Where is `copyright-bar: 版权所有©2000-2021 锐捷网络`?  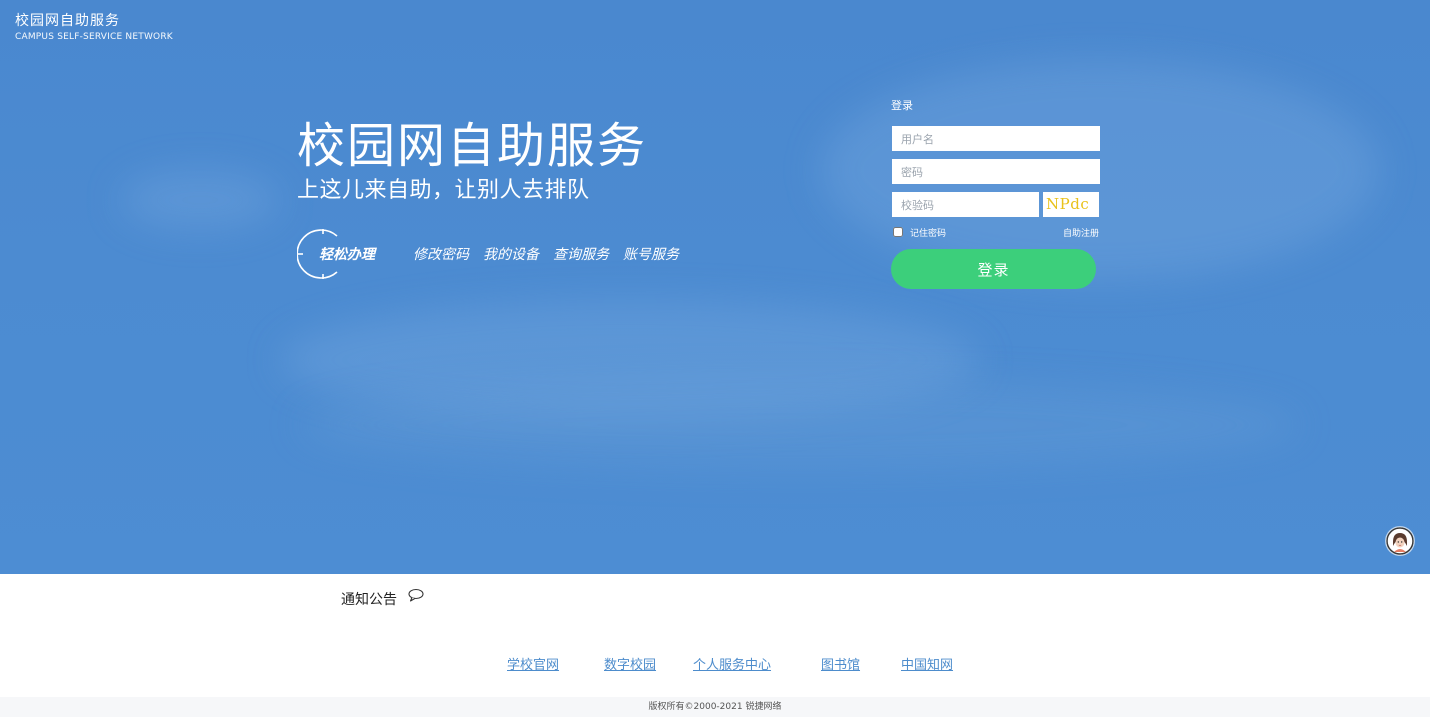
copyright-bar: 版权所有©2000-2021 锐捷网络 is located at coordinates (715, 707).